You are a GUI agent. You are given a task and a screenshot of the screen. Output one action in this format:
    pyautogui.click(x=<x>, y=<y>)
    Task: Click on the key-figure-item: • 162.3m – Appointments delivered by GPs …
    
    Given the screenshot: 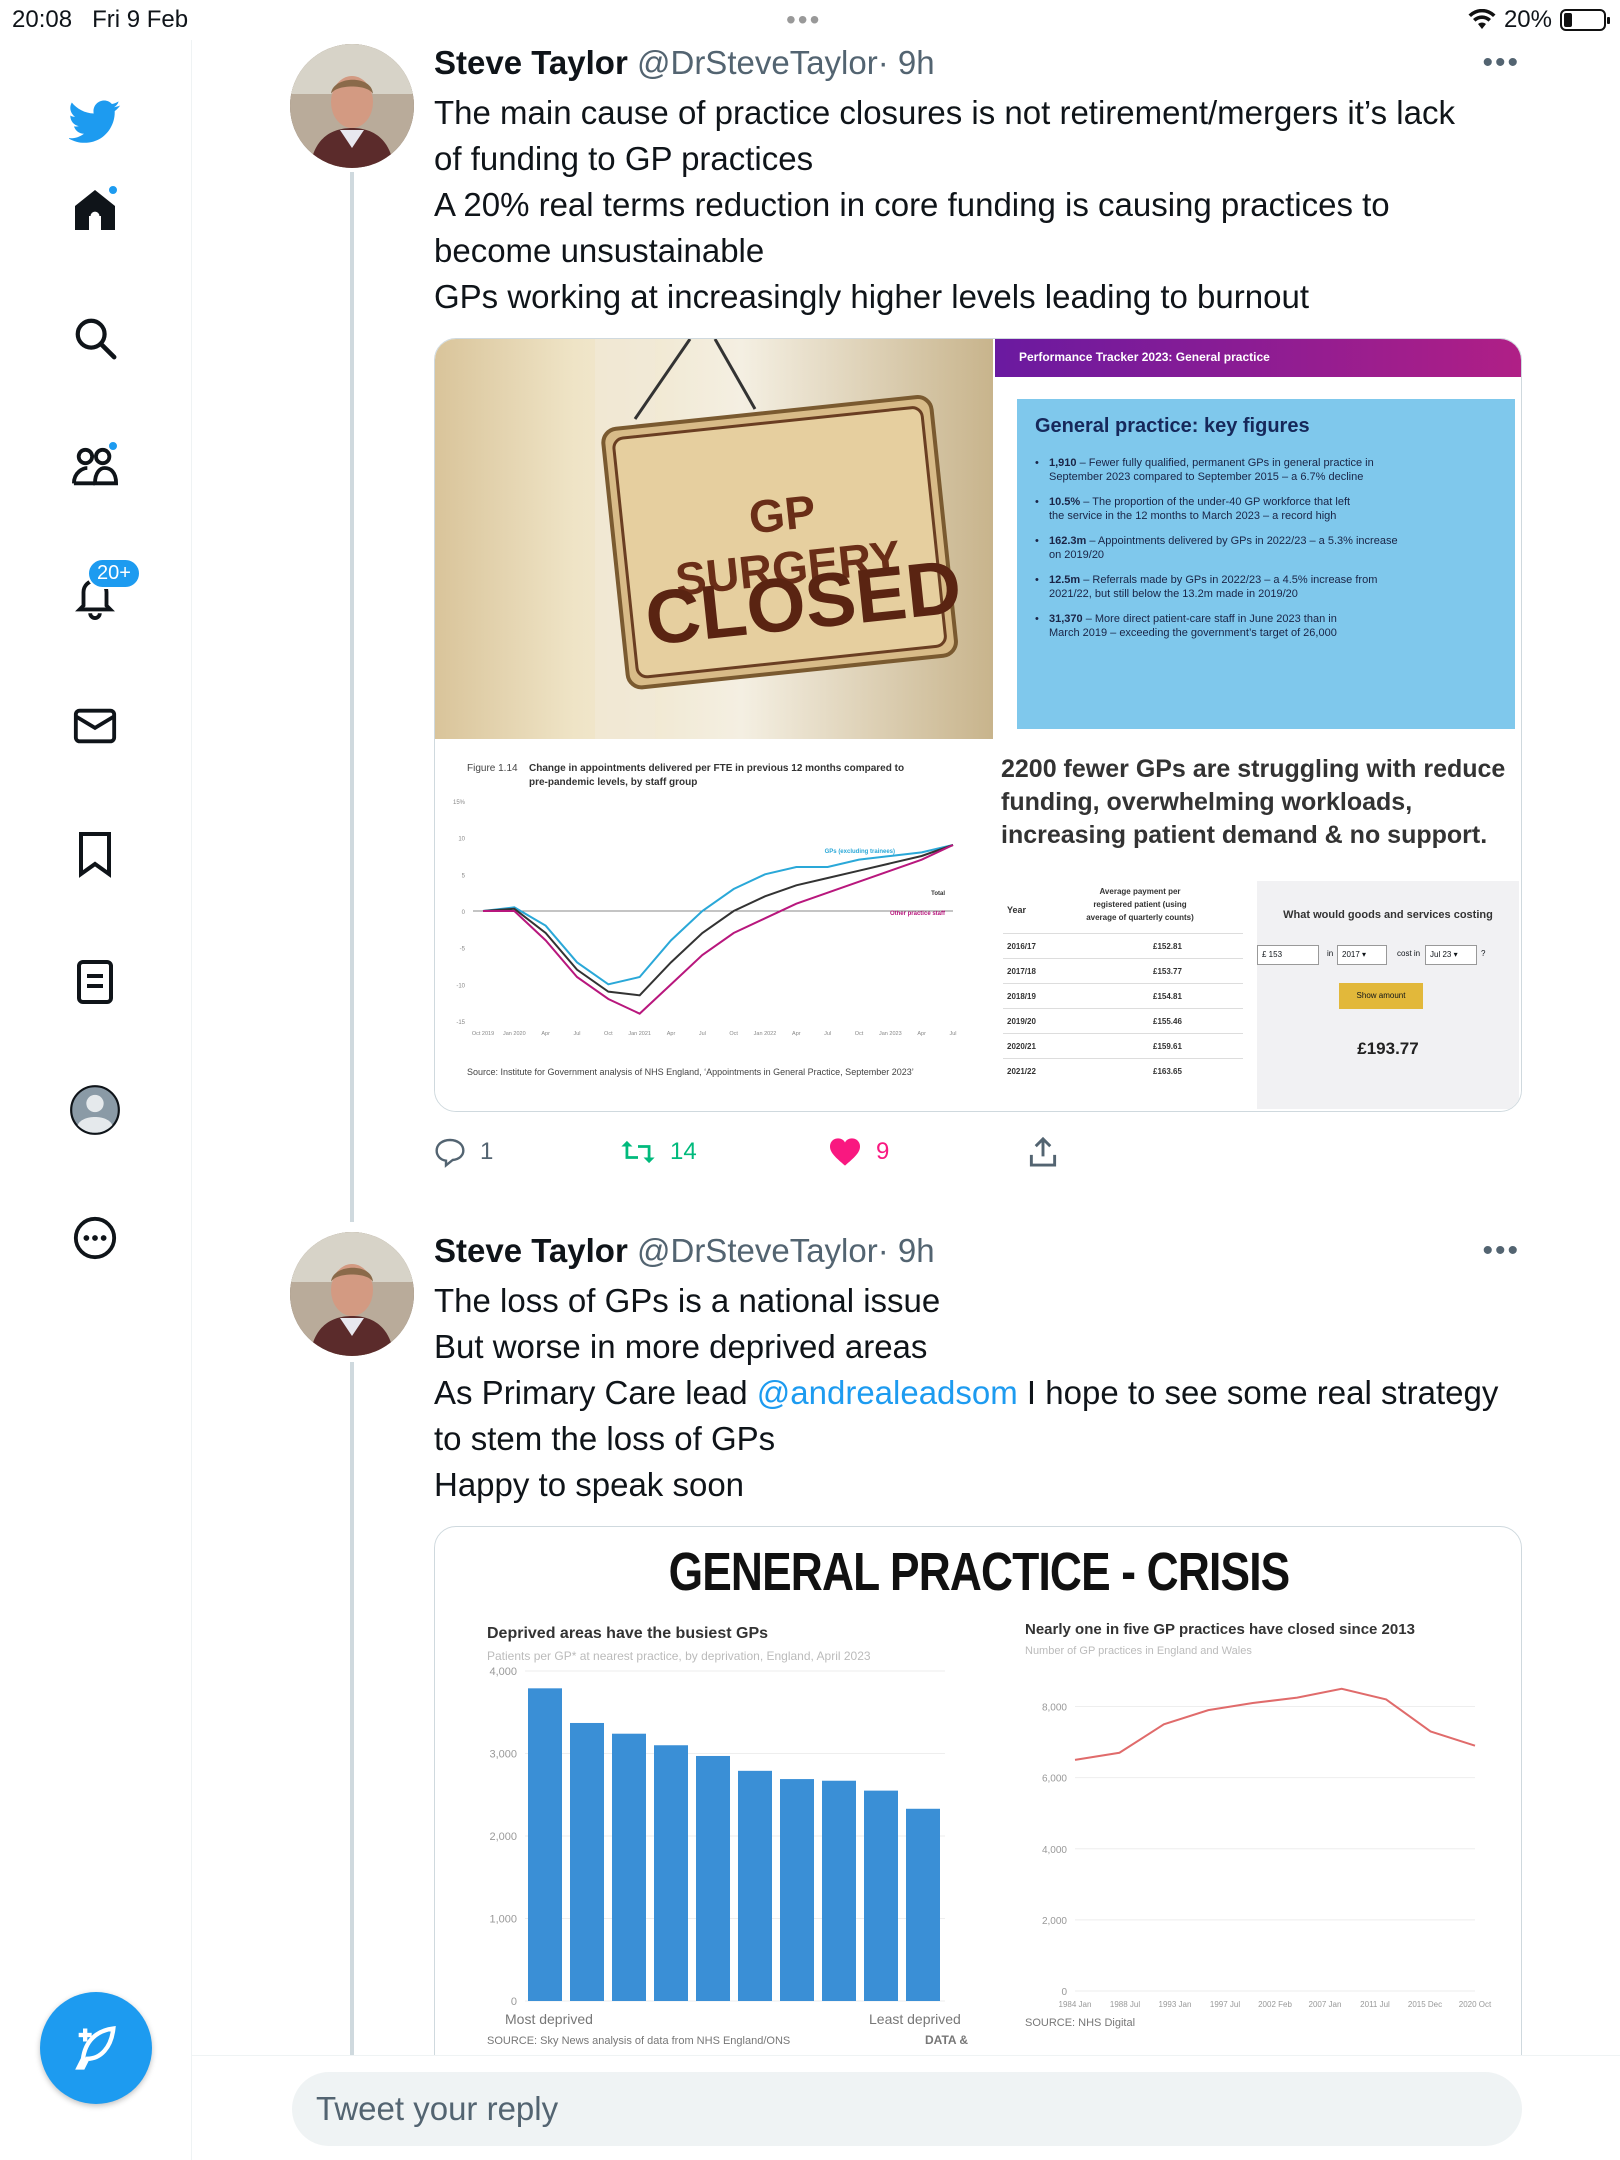 What is the action you would take?
    pyautogui.click(x=1216, y=548)
    